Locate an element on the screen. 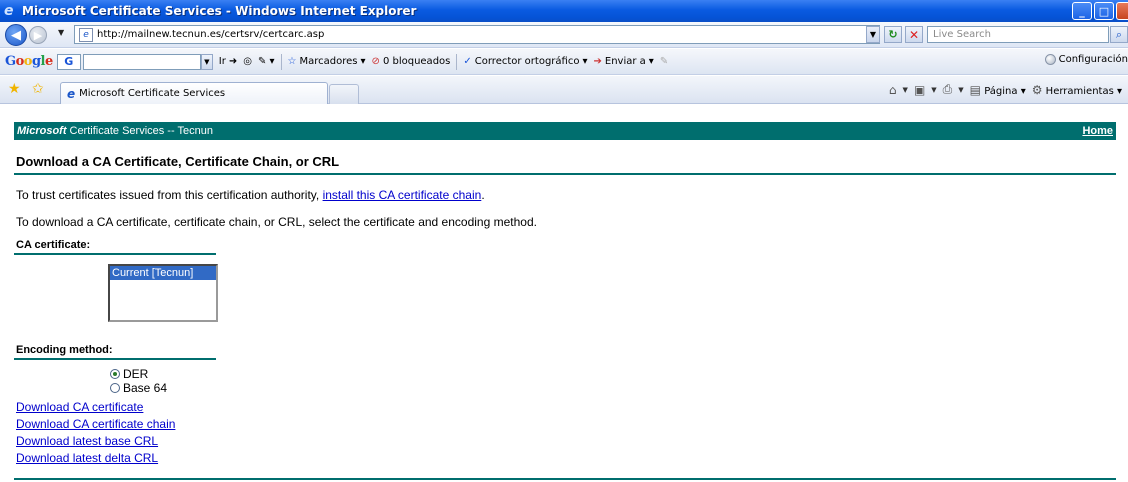  maximize-button: □ is located at coordinates (1104, 11).